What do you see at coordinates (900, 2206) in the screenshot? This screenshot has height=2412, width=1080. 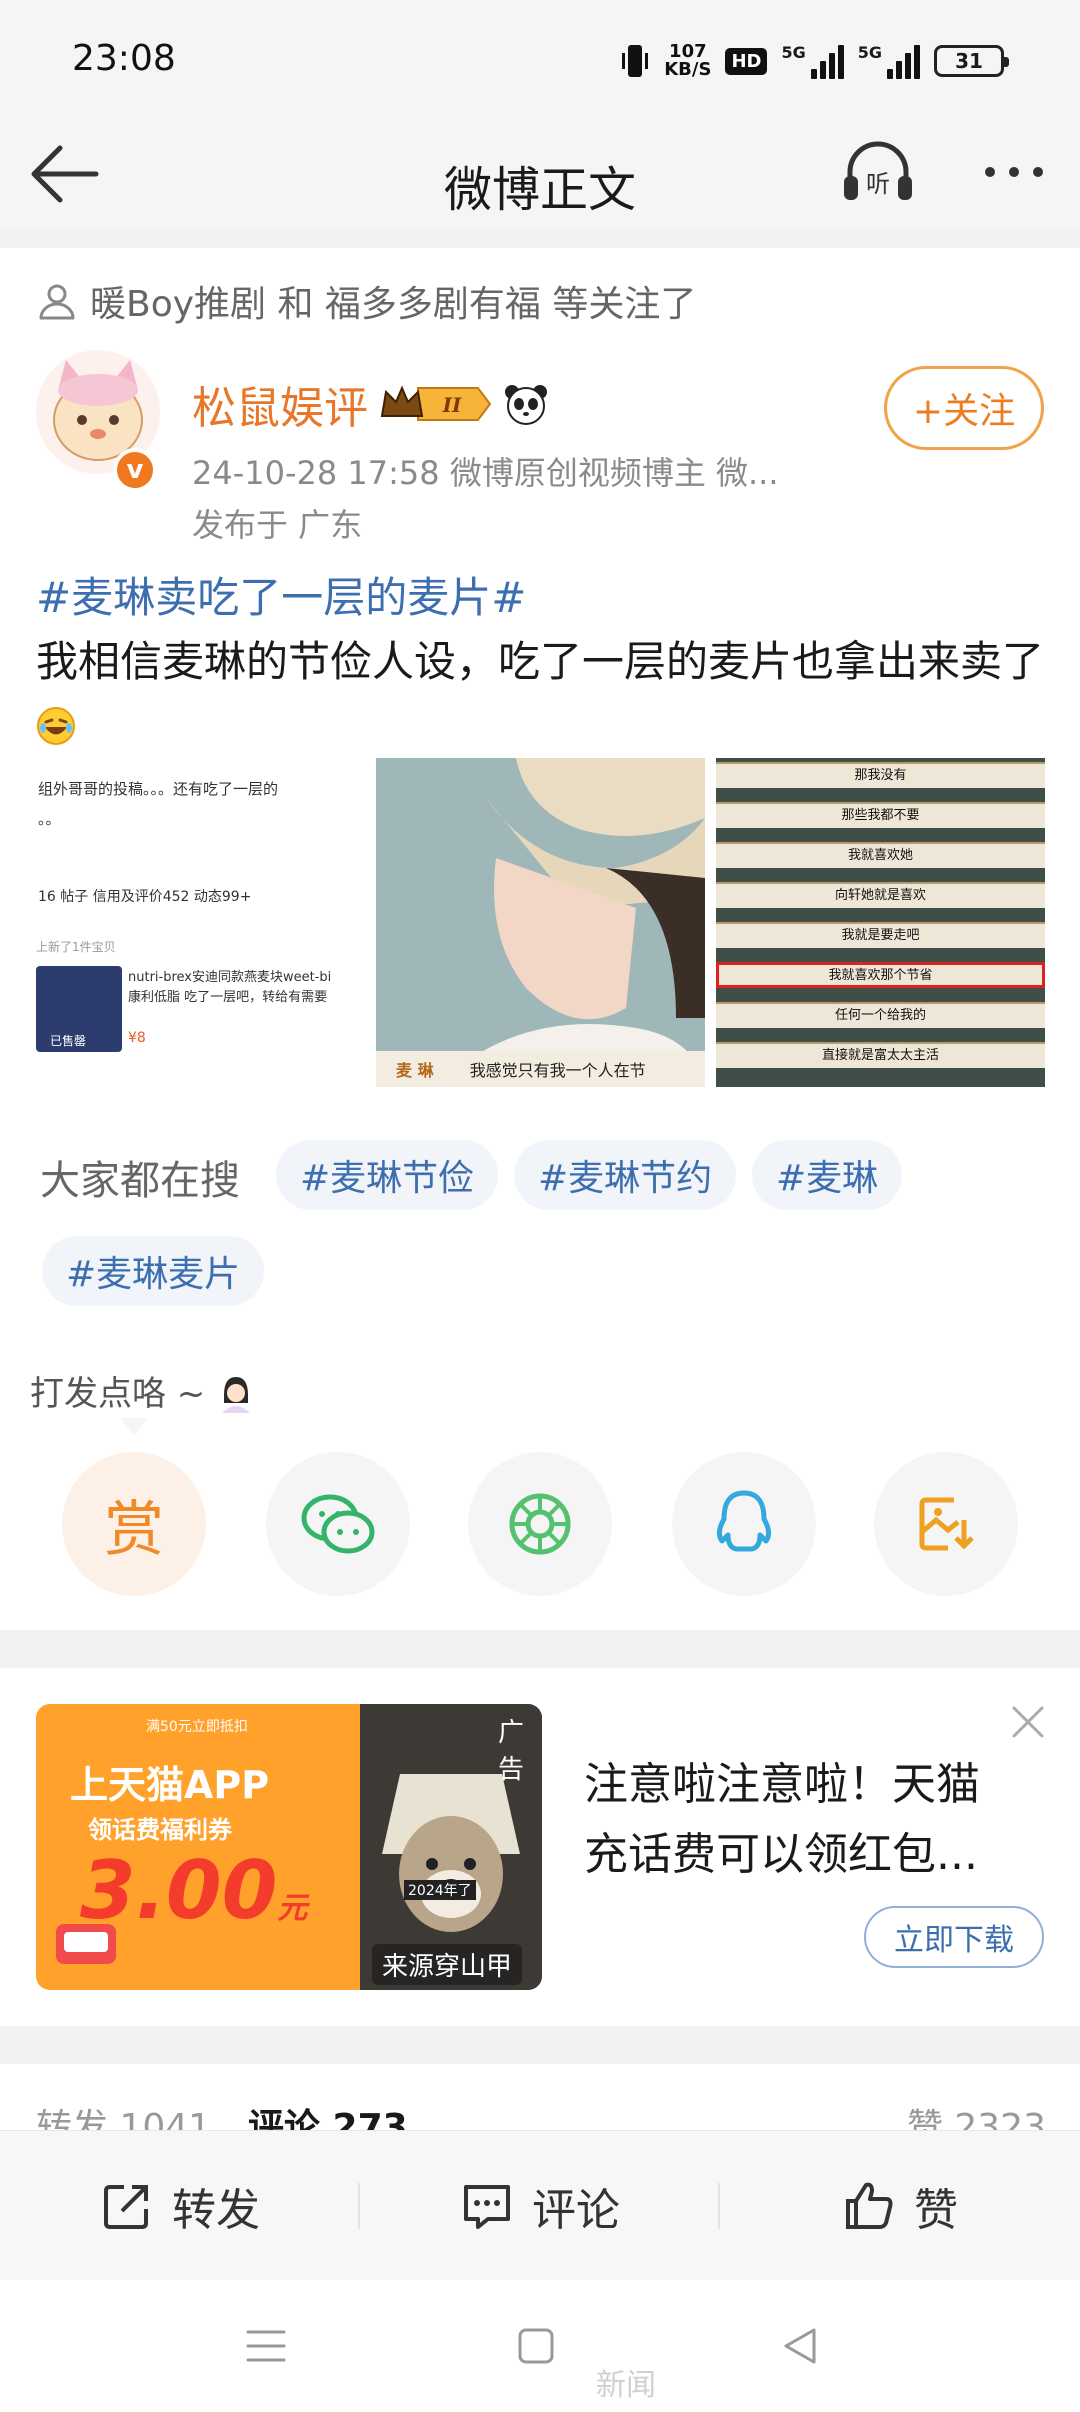 I see `like-button: 赞` at bounding box center [900, 2206].